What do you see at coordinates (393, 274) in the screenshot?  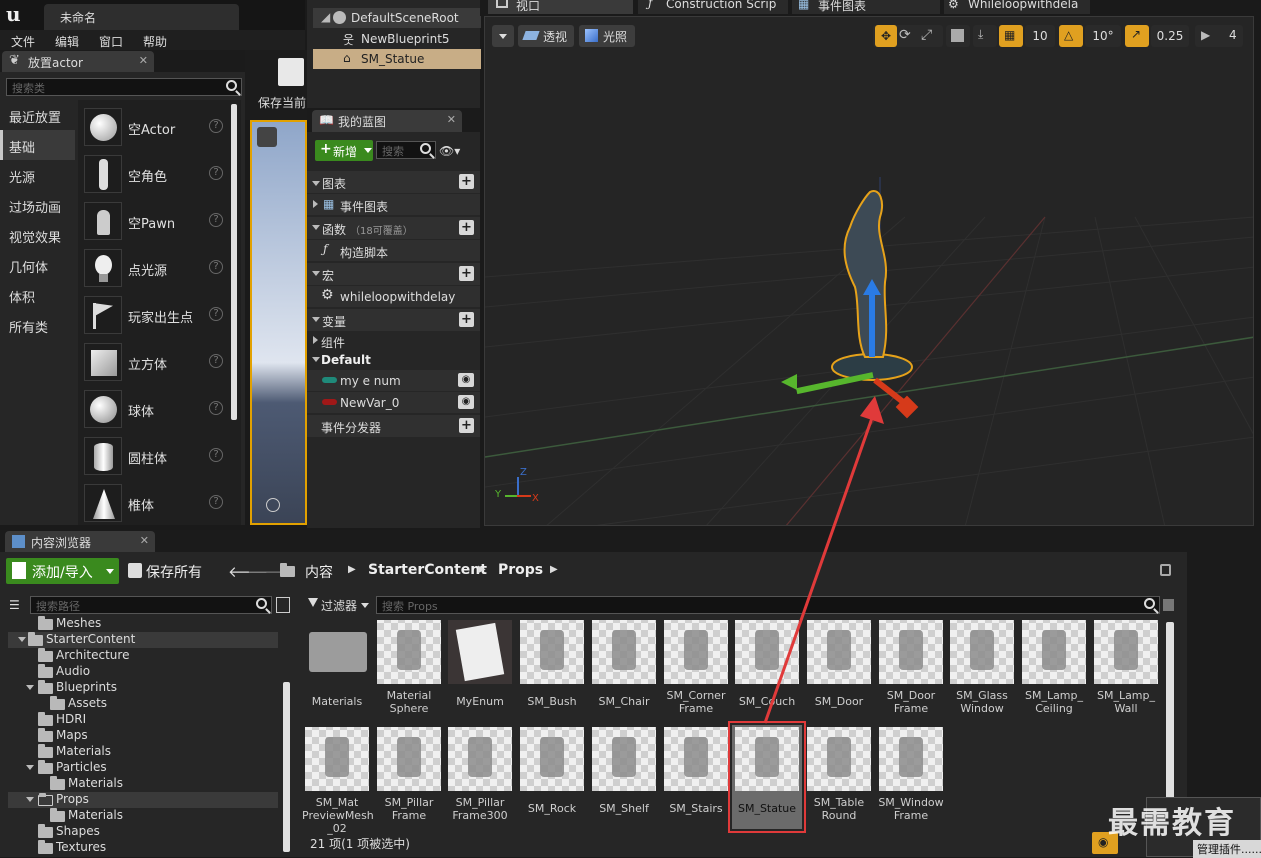 I see `section-macros: 宏 +` at bounding box center [393, 274].